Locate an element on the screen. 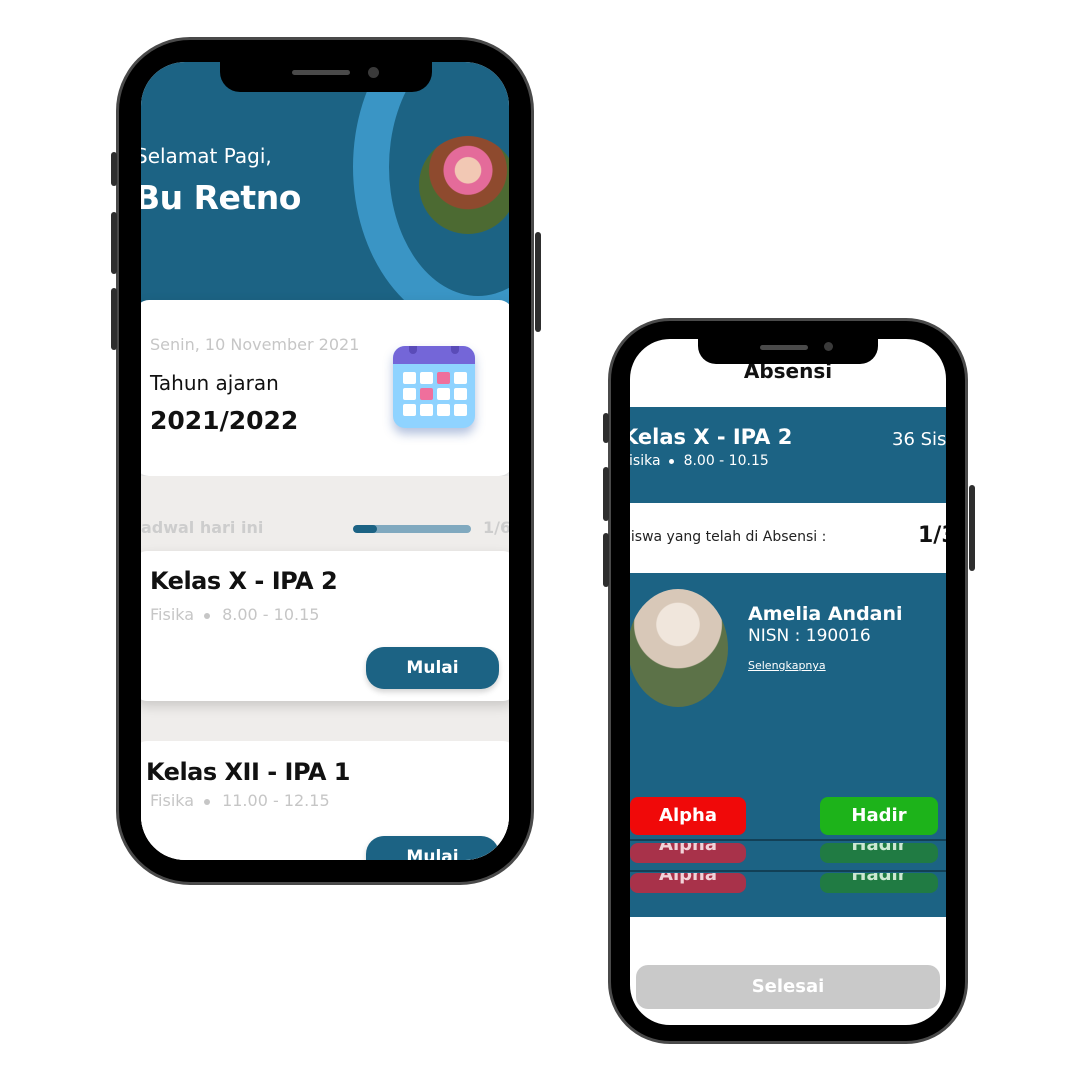 The image size is (1080, 1080). alpha-button: Alpha is located at coordinates (688, 816).